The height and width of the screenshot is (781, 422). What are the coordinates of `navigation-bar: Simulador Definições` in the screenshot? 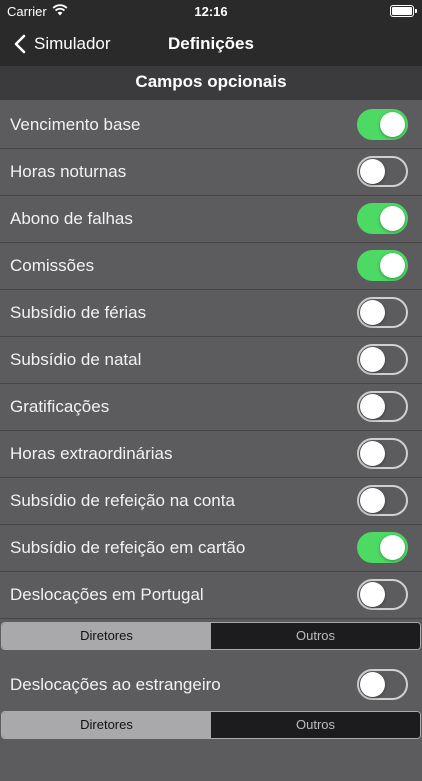 It's located at (211, 44).